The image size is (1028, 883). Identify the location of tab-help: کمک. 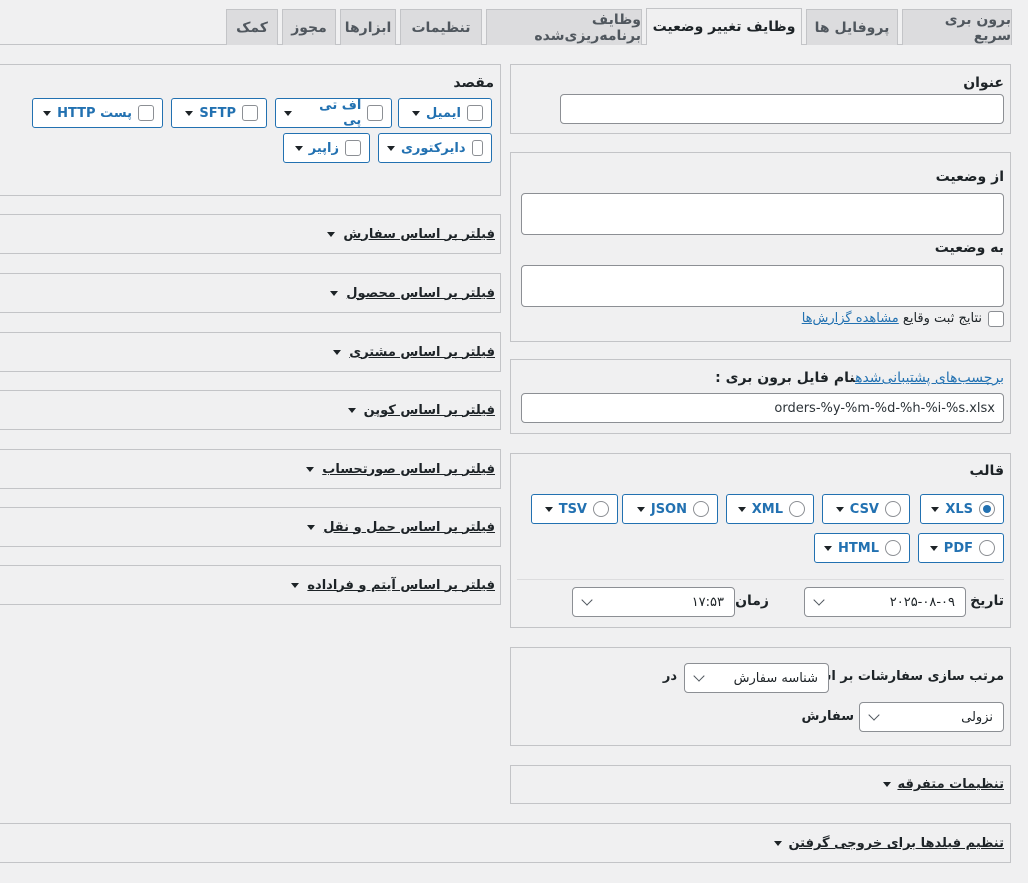
(252, 27).